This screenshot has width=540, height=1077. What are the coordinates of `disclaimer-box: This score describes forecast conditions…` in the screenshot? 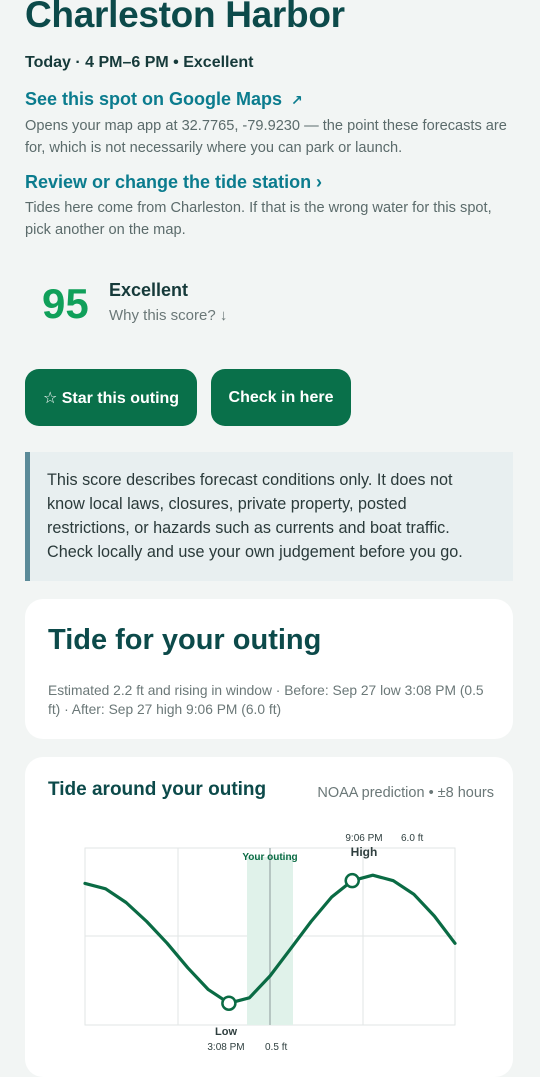 It's located at (269, 516).